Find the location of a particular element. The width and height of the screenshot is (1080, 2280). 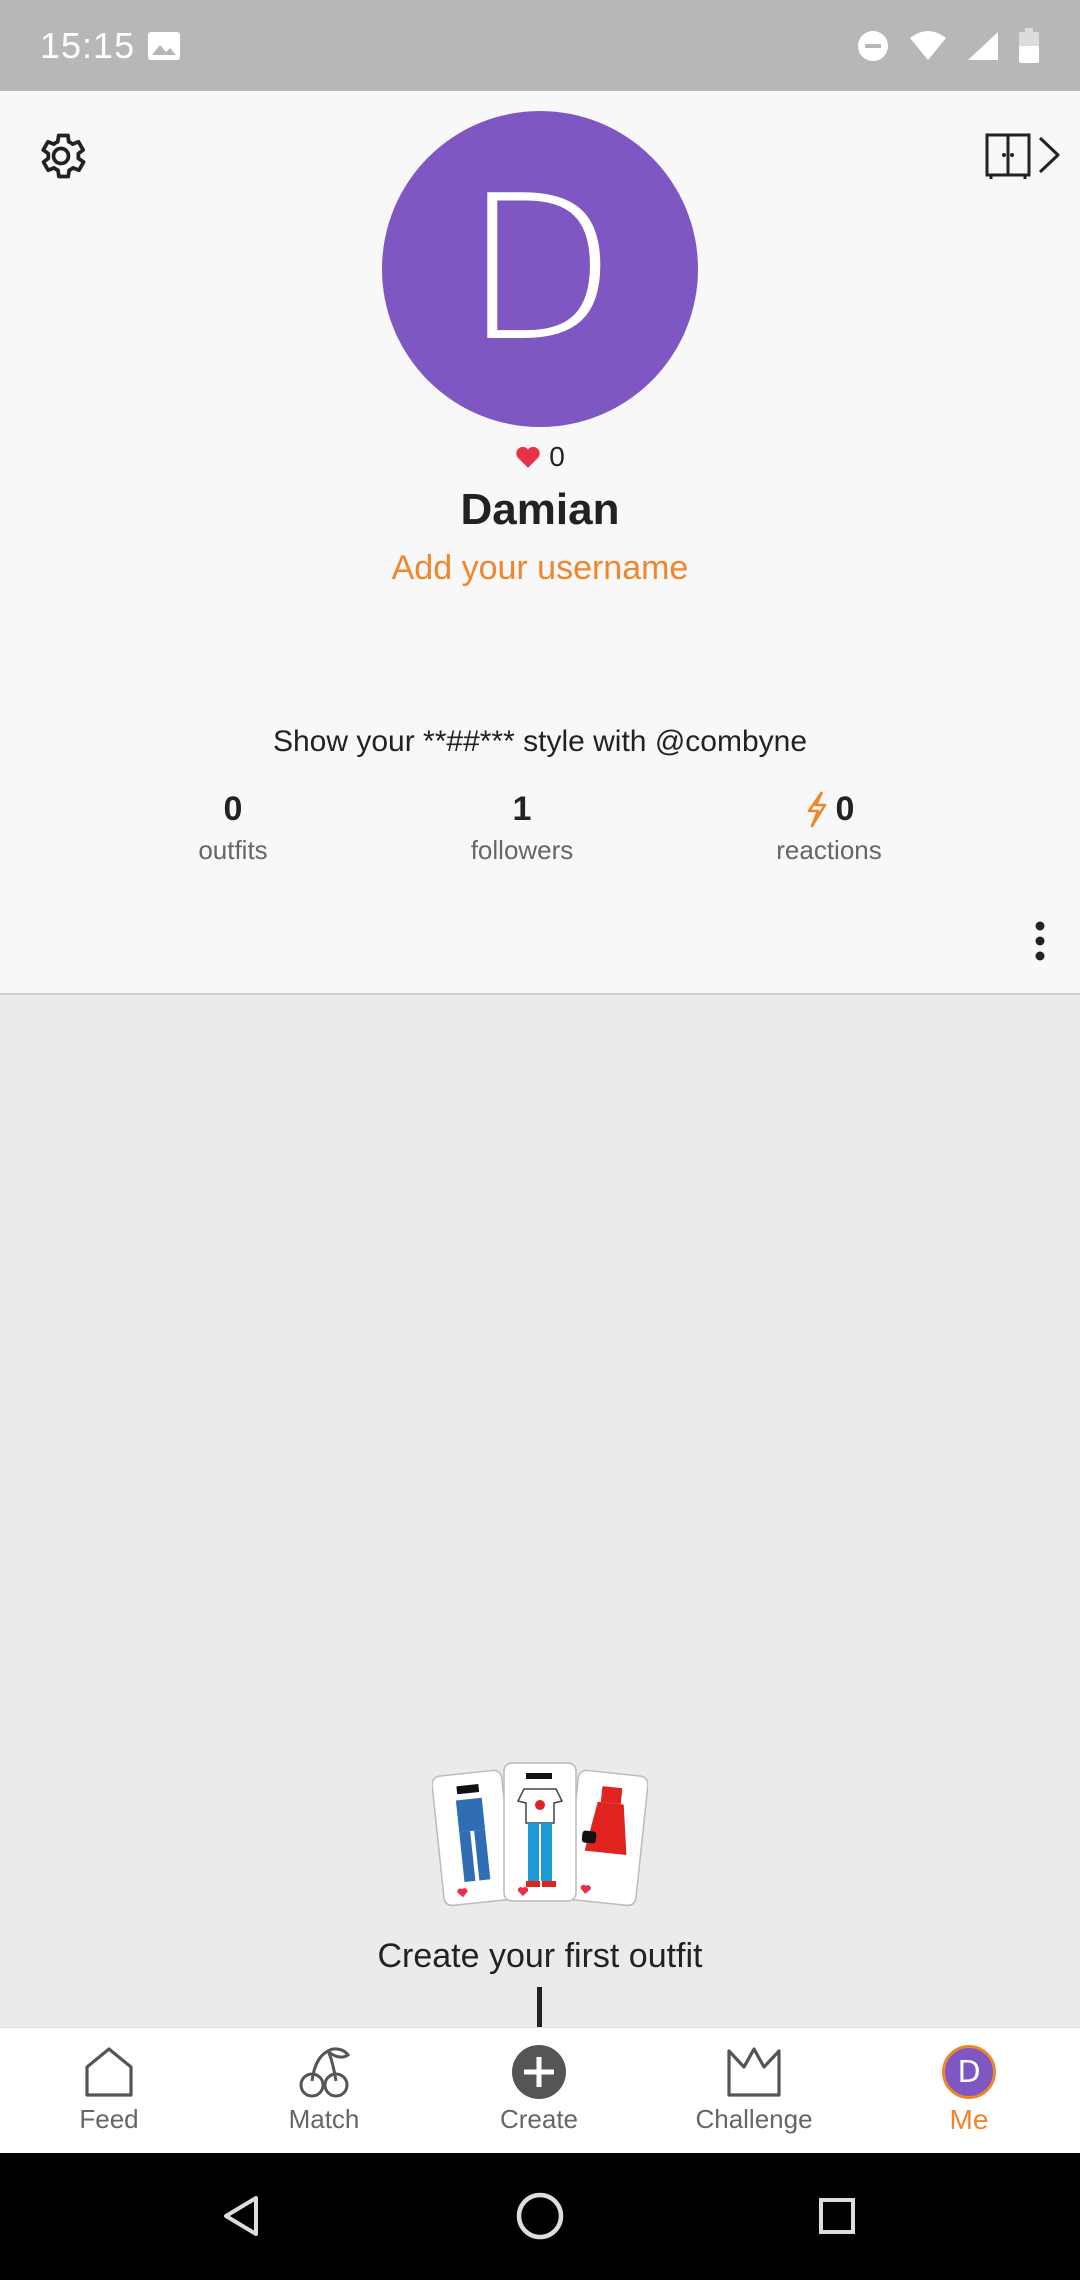

profile-stats: 0 outfits 1 followers 0 reactions is located at coordinates (540, 832).